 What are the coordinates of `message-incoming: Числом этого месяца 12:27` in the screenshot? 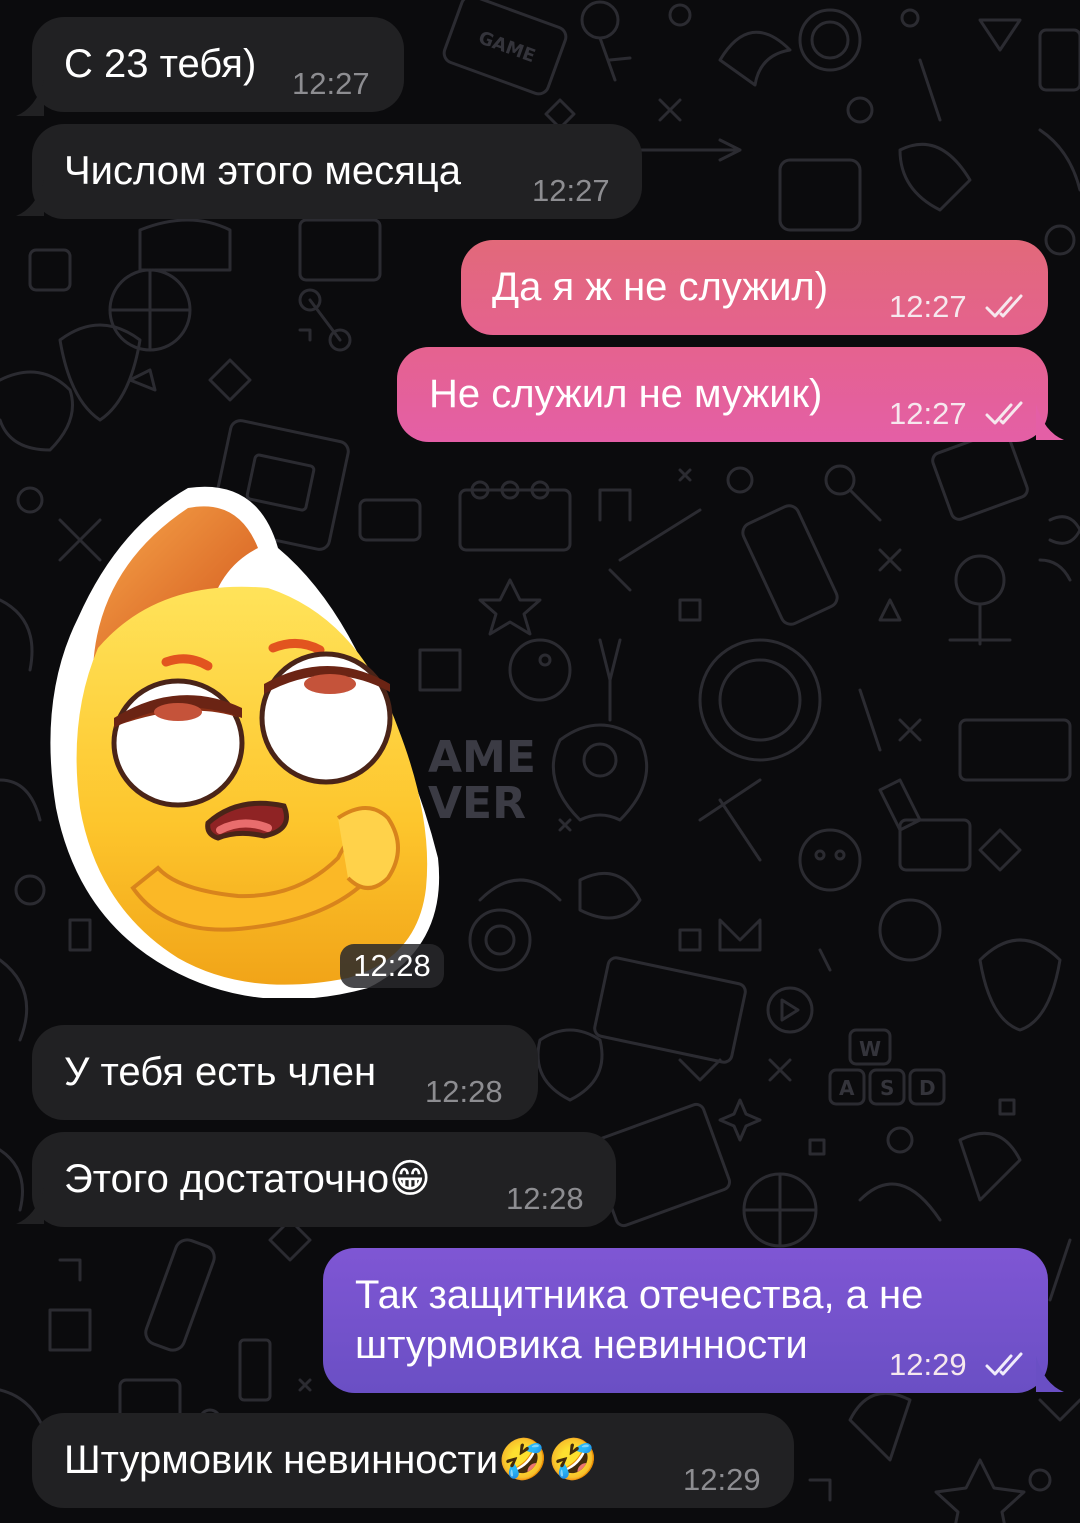 It's located at (337, 171).